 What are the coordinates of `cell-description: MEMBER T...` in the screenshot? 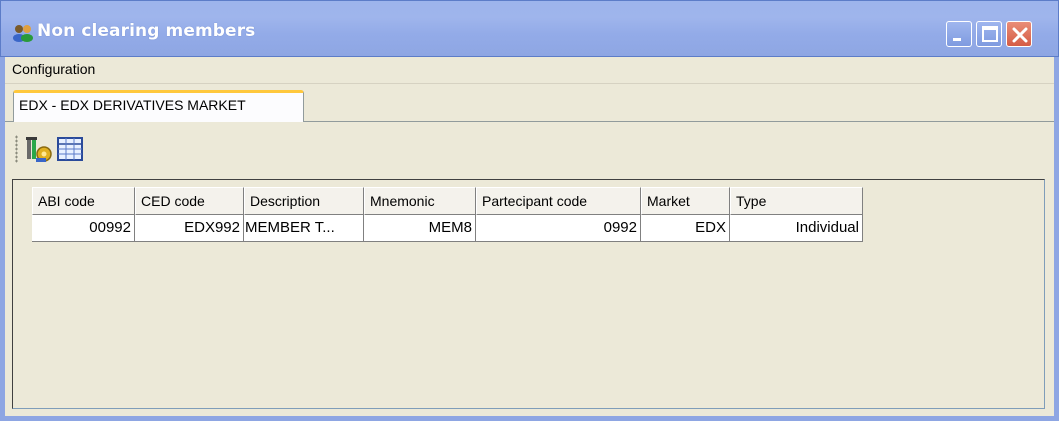 It's located at (304, 228).